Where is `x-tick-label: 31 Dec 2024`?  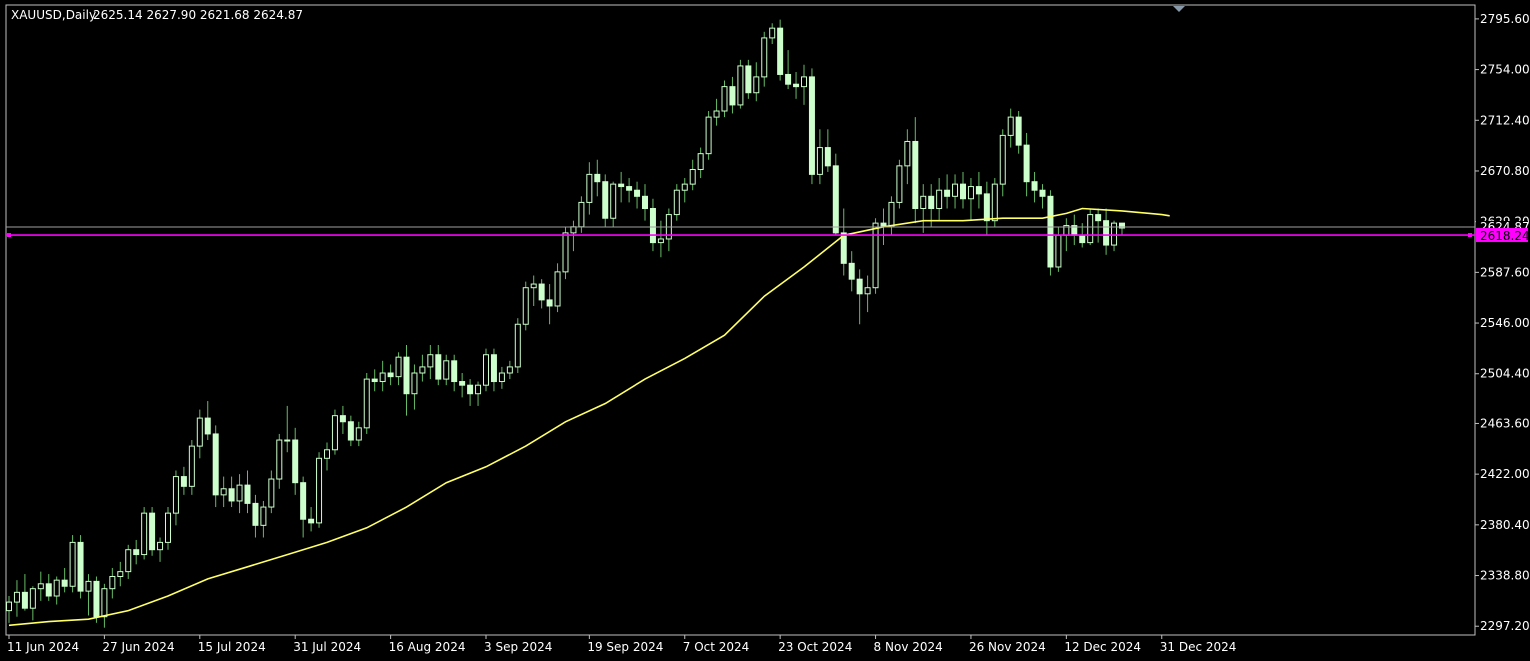
x-tick-label: 31 Dec 2024 is located at coordinates (1198, 647).